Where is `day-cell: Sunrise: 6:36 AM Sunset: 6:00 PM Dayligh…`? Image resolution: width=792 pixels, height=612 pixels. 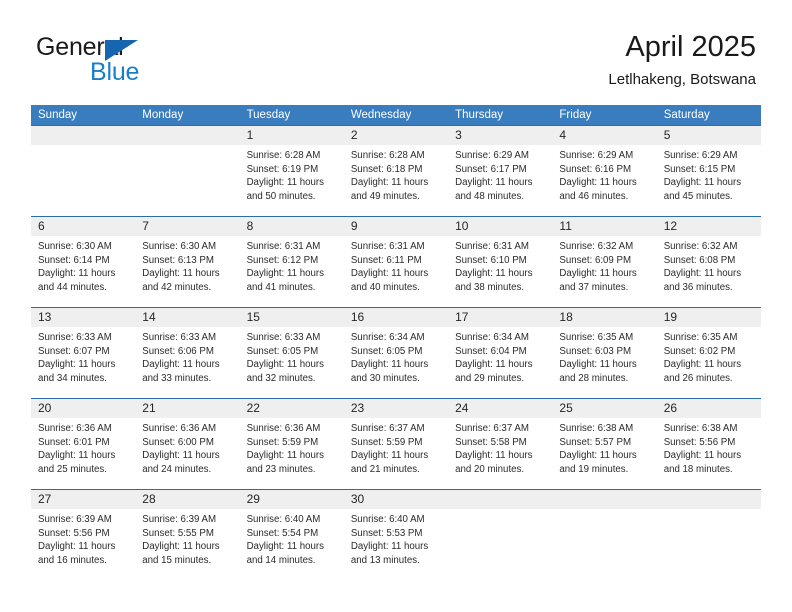 day-cell: Sunrise: 6:36 AM Sunset: 6:00 PM Dayligh… is located at coordinates (187, 453).